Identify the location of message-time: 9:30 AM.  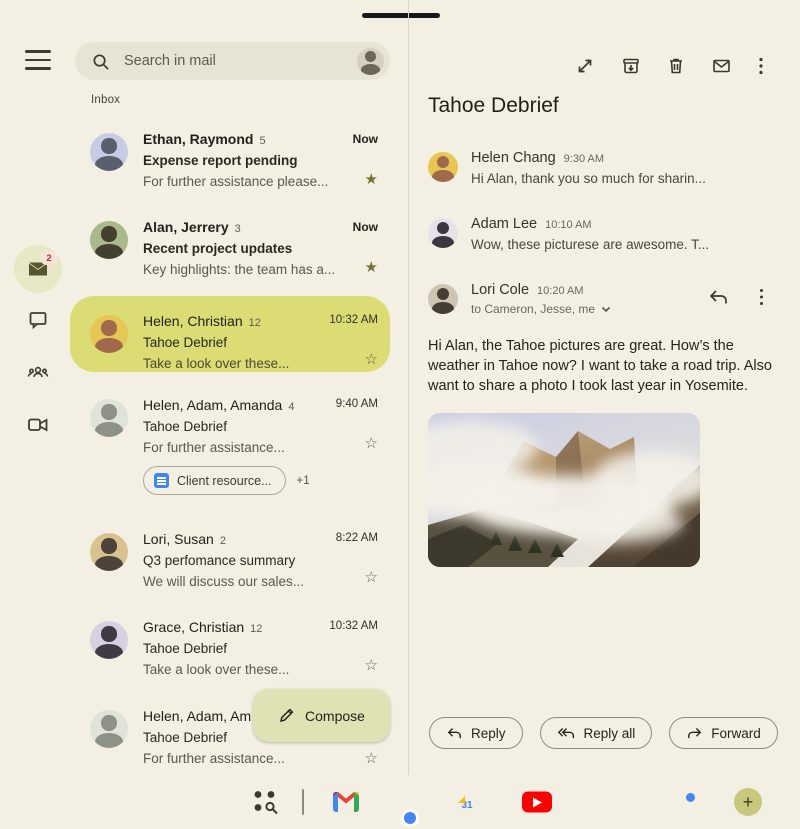
(584, 159).